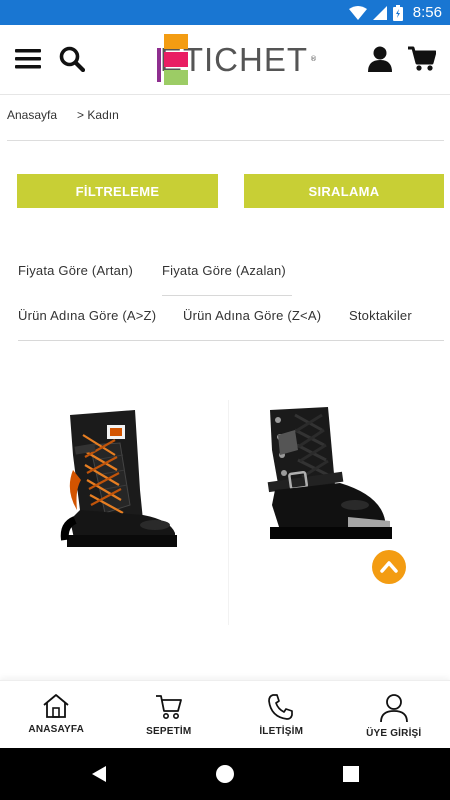 The width and height of the screenshot is (450, 800). I want to click on battery-icon, so click(397, 12).